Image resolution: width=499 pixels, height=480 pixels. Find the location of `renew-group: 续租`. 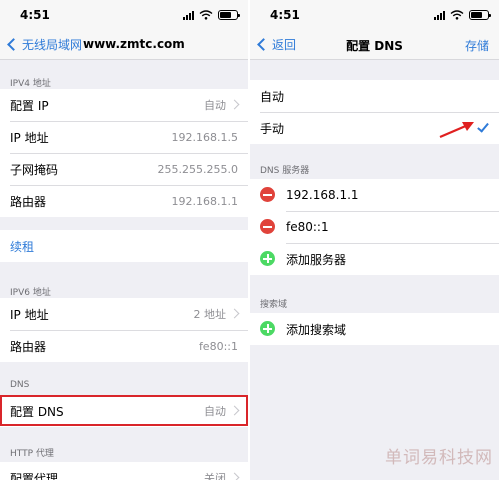

renew-group: 续租 is located at coordinates (124, 246).